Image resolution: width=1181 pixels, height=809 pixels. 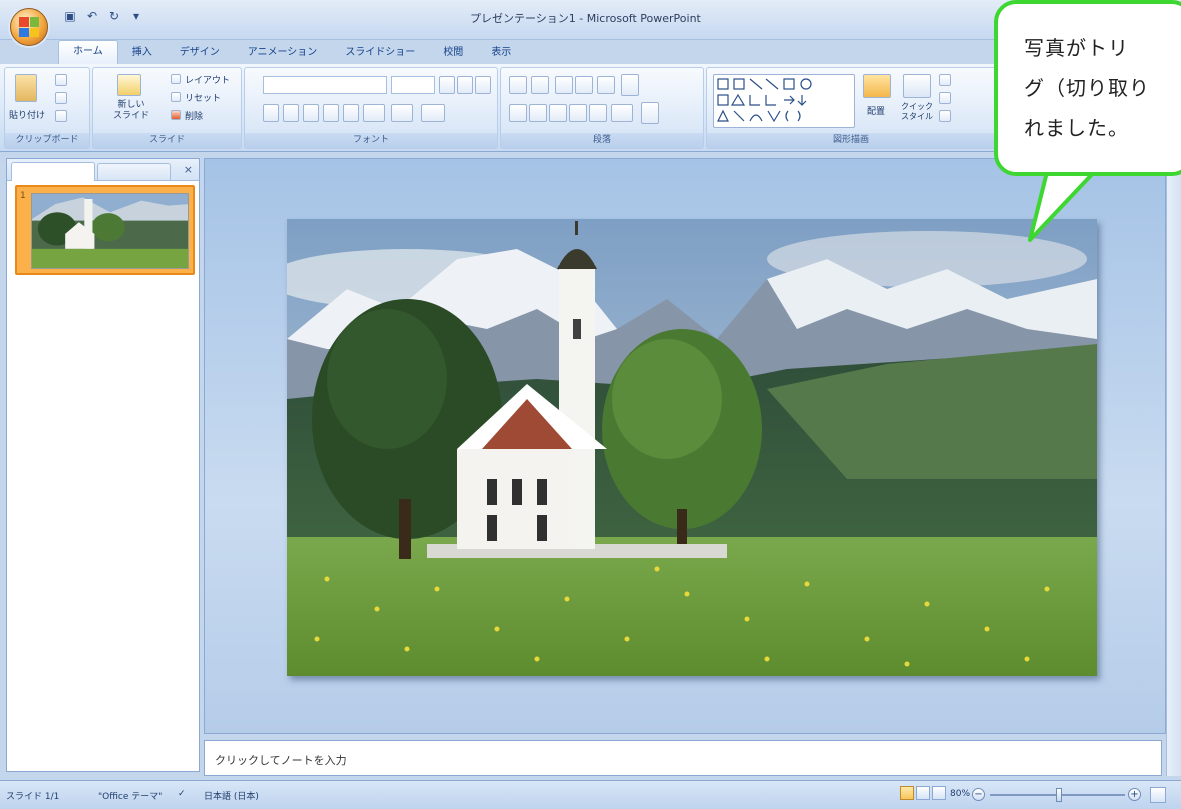 What do you see at coordinates (1158, 795) in the screenshot?
I see `fit-to-window-button` at bounding box center [1158, 795].